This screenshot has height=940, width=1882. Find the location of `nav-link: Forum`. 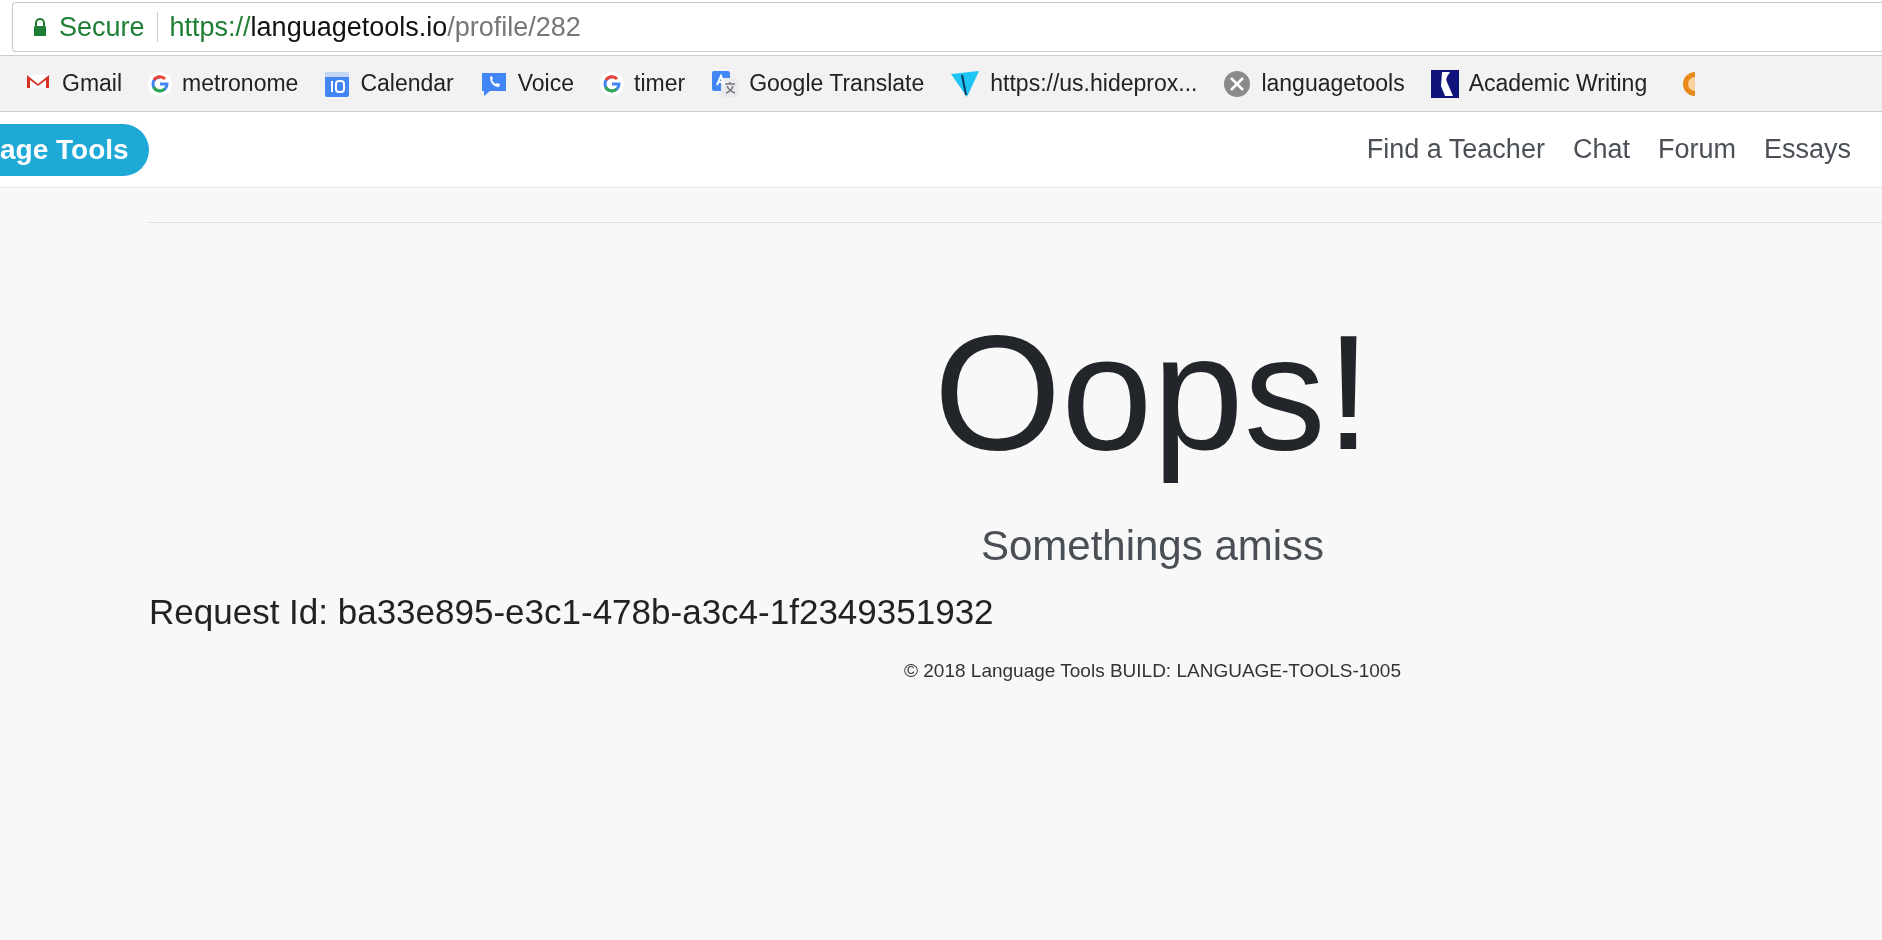

nav-link: Forum is located at coordinates (1696, 149).